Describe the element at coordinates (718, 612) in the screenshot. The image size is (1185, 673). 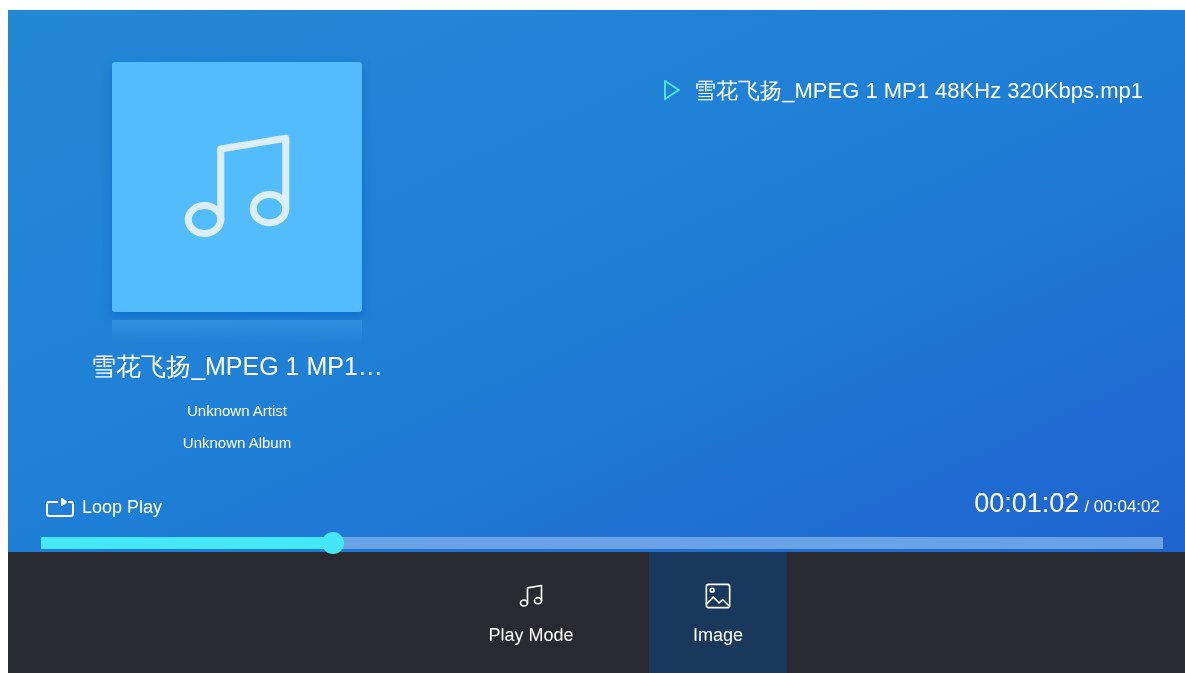
I see `menu-item: Image` at that location.